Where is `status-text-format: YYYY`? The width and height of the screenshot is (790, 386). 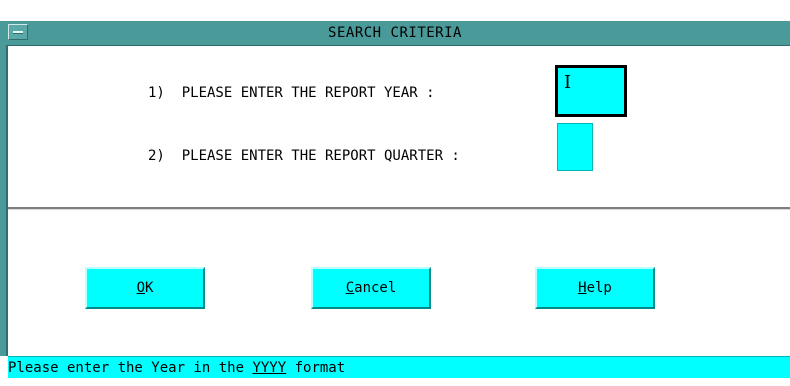 status-text-format: YYYY is located at coordinates (269, 368).